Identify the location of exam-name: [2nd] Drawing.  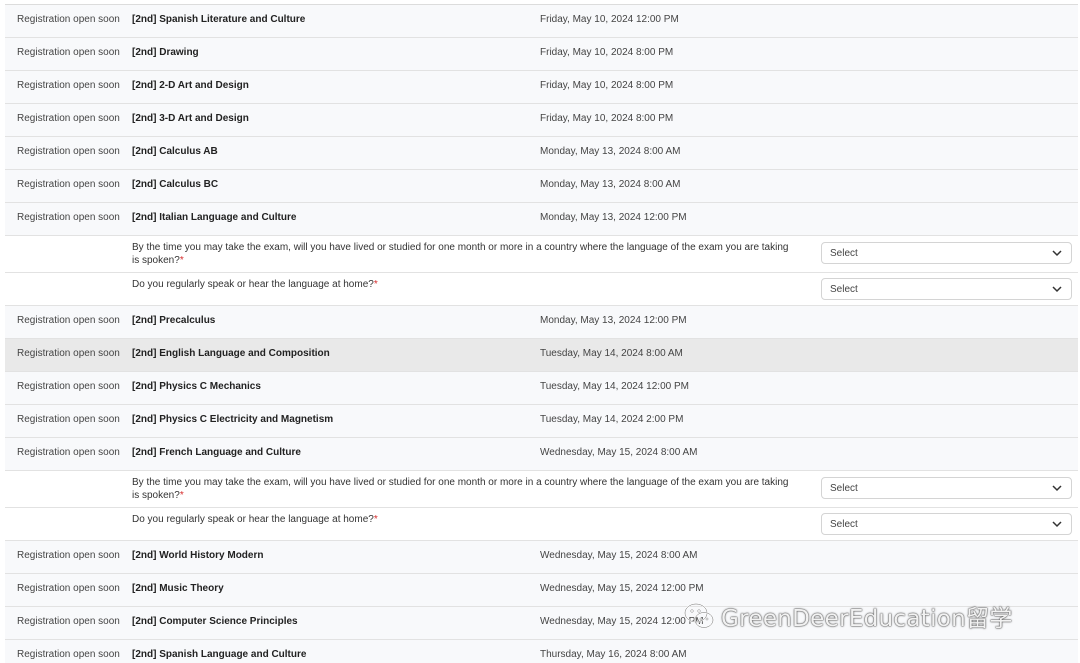
(165, 52).